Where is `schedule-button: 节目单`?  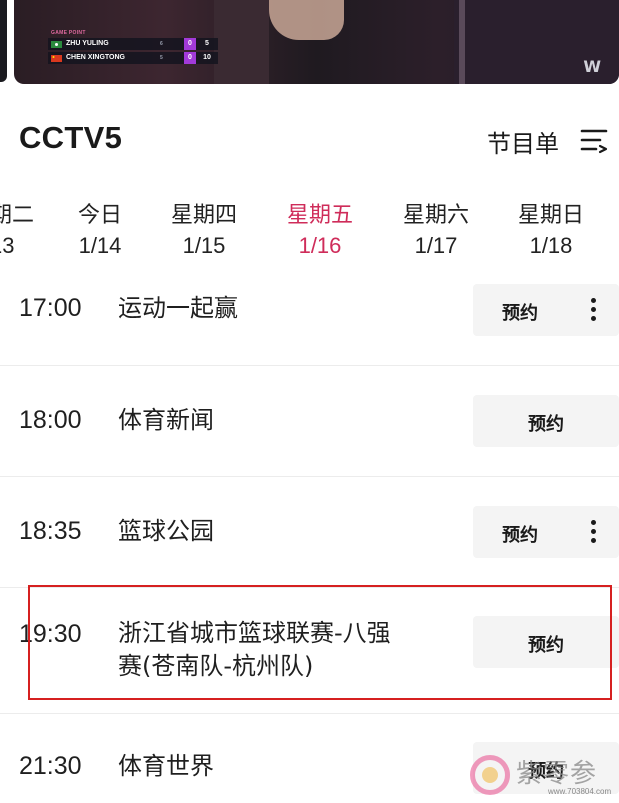
schedule-button: 节目单 is located at coordinates (551, 140).